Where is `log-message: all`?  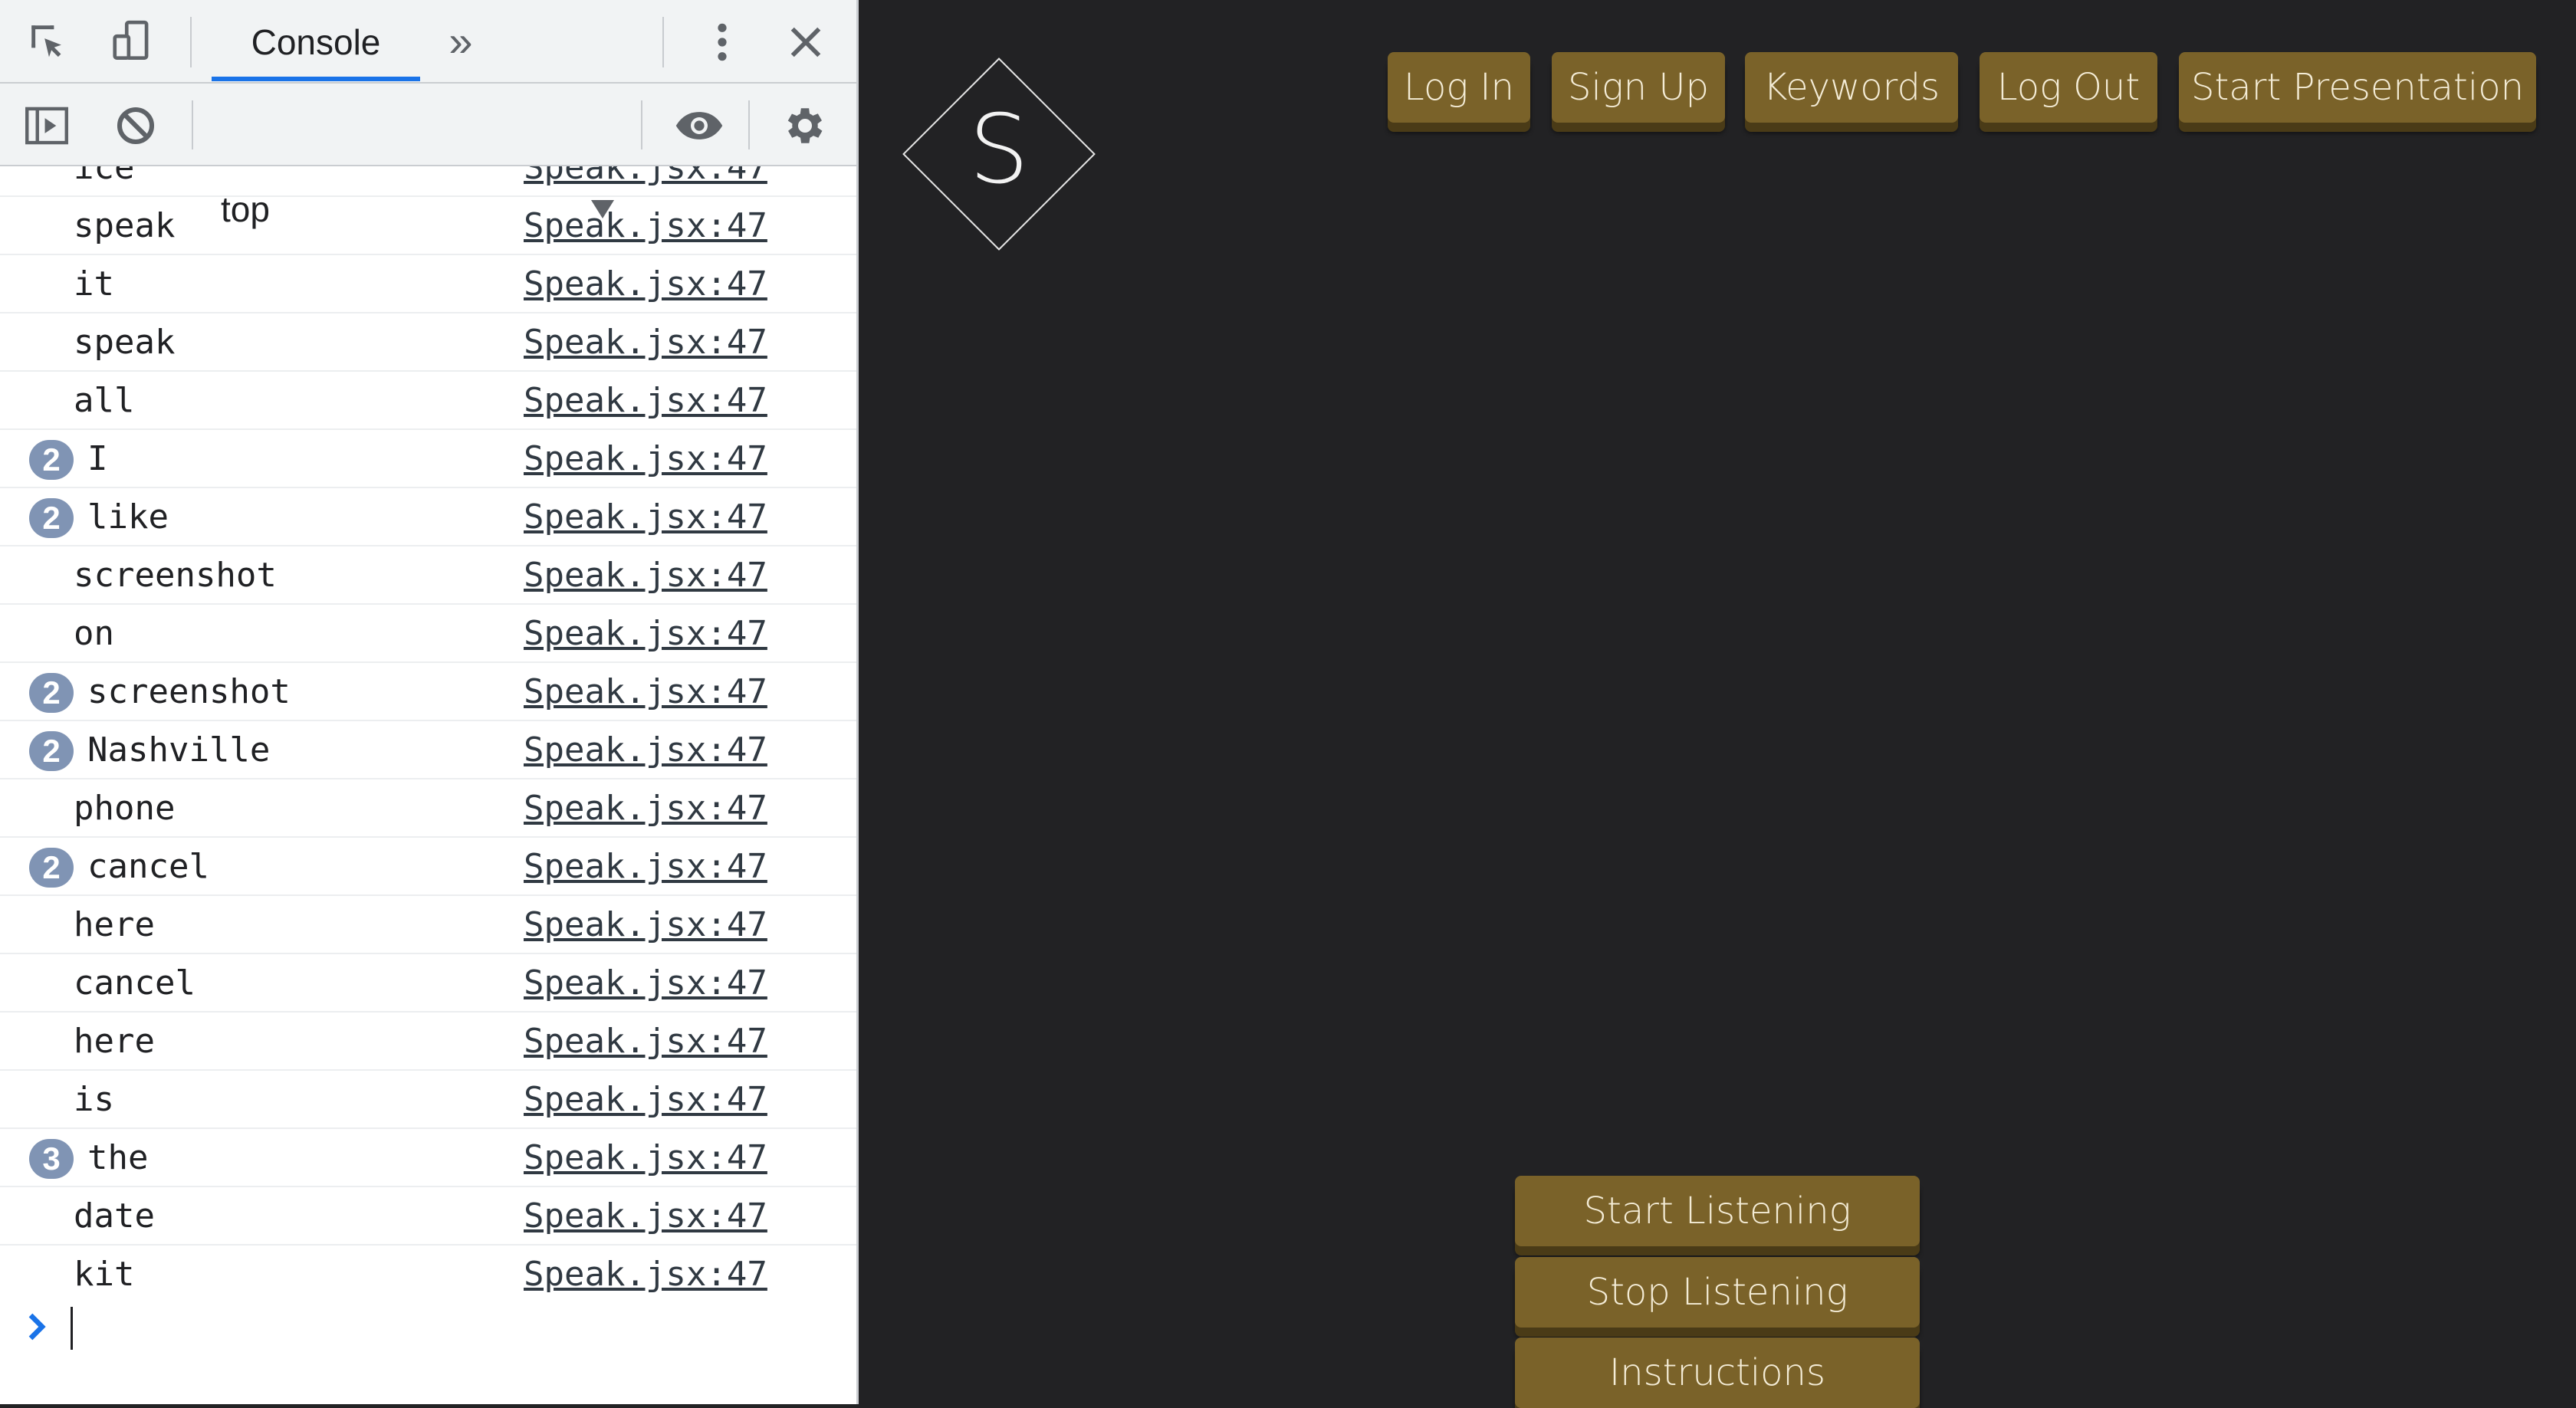 log-message: all is located at coordinates (105, 400).